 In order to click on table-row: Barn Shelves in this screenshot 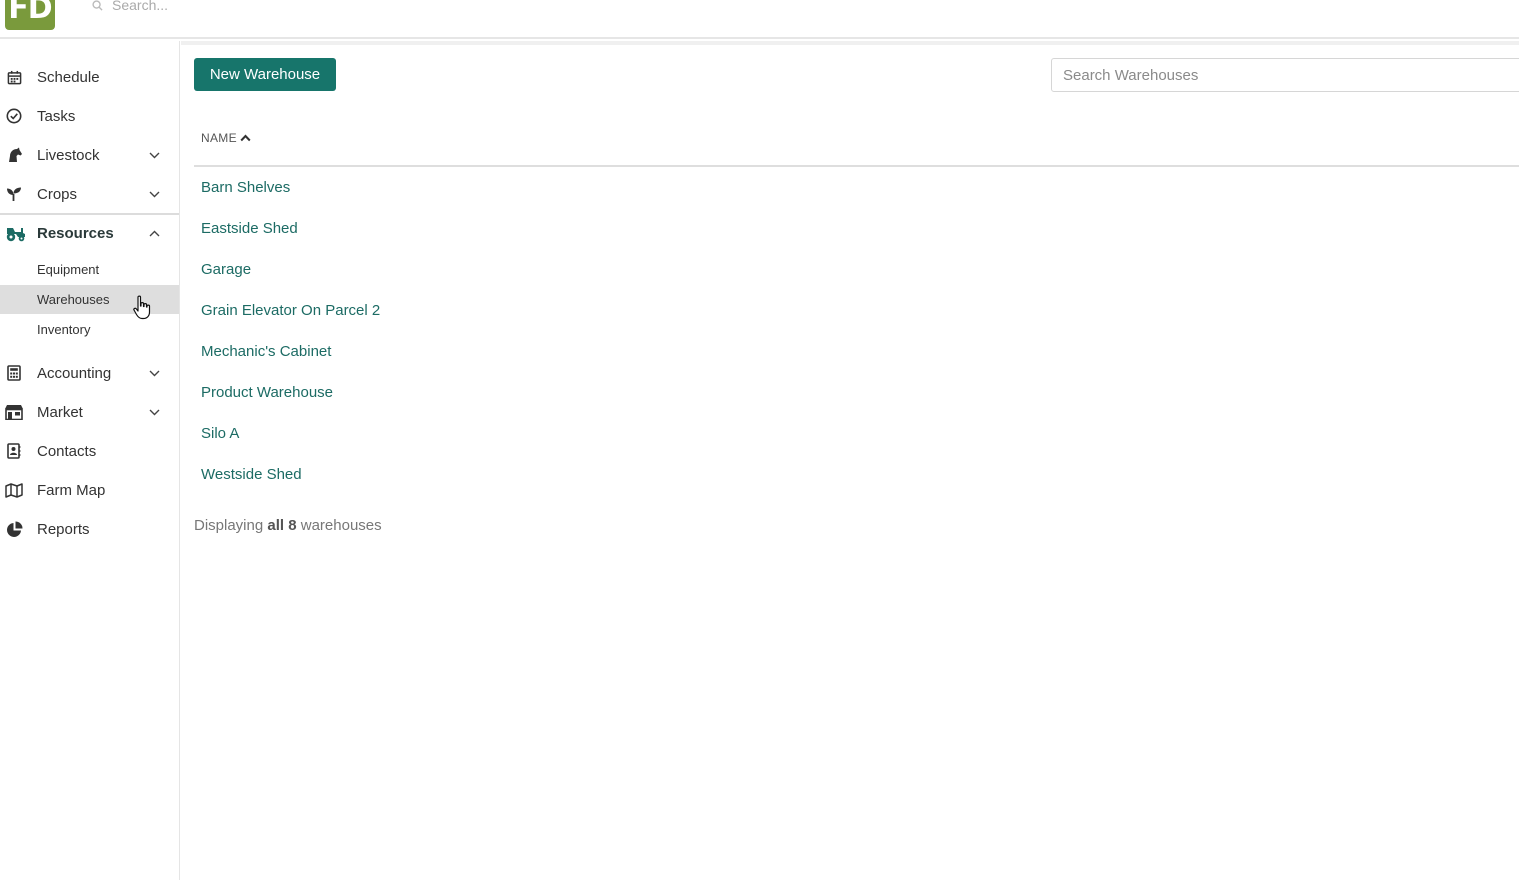, I will do `click(290, 197)`.